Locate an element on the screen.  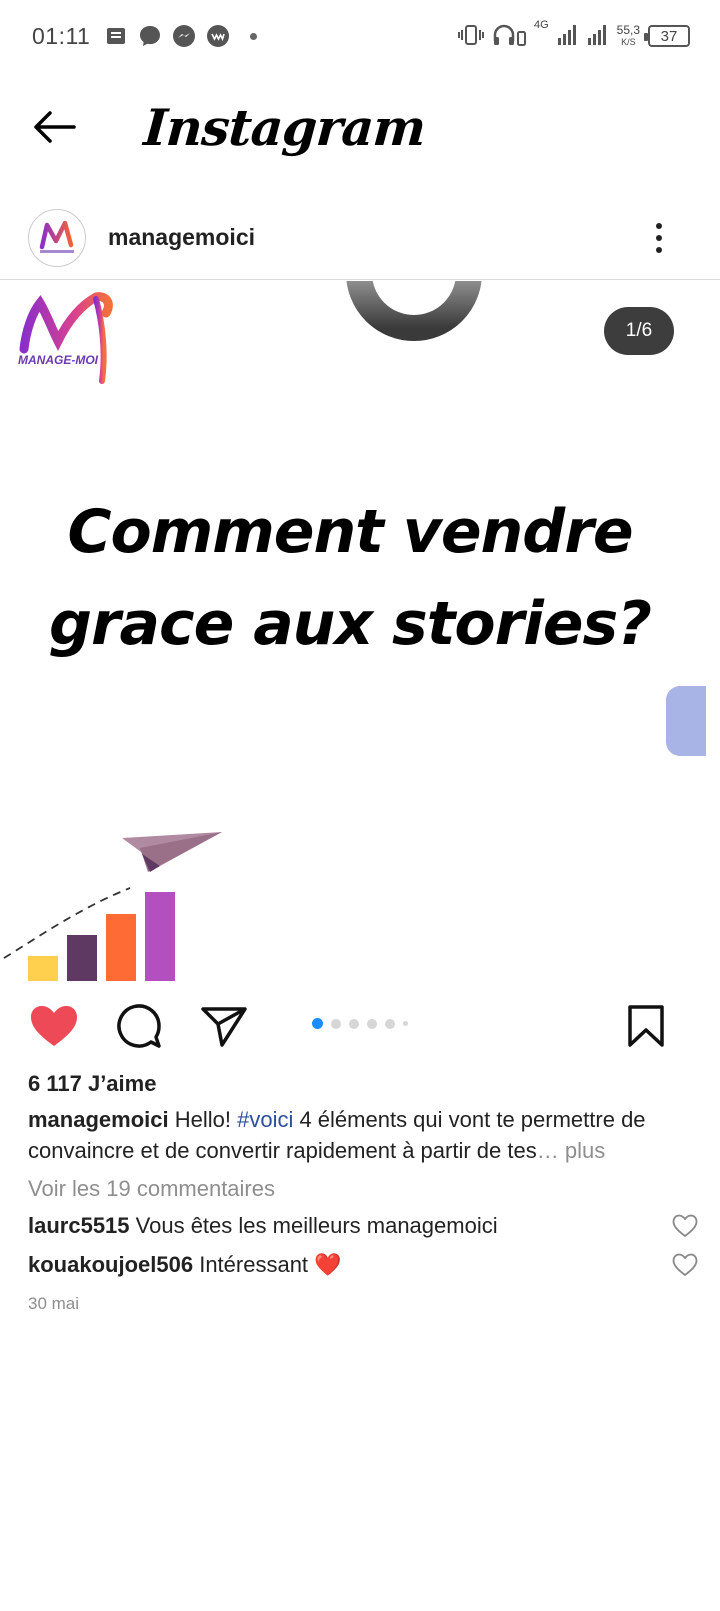
more-notifications-dot is located at coordinates (254, 36).